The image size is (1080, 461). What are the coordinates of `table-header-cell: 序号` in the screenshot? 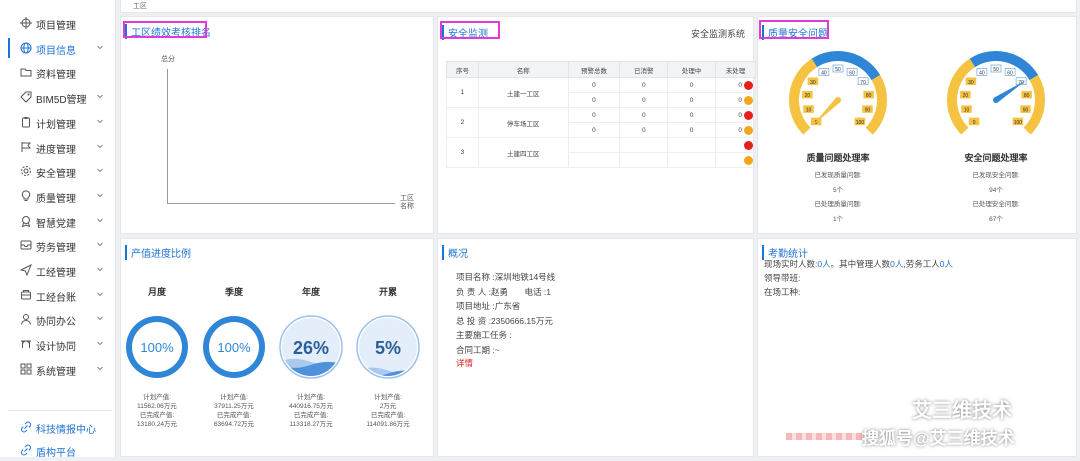 It's located at (462, 69).